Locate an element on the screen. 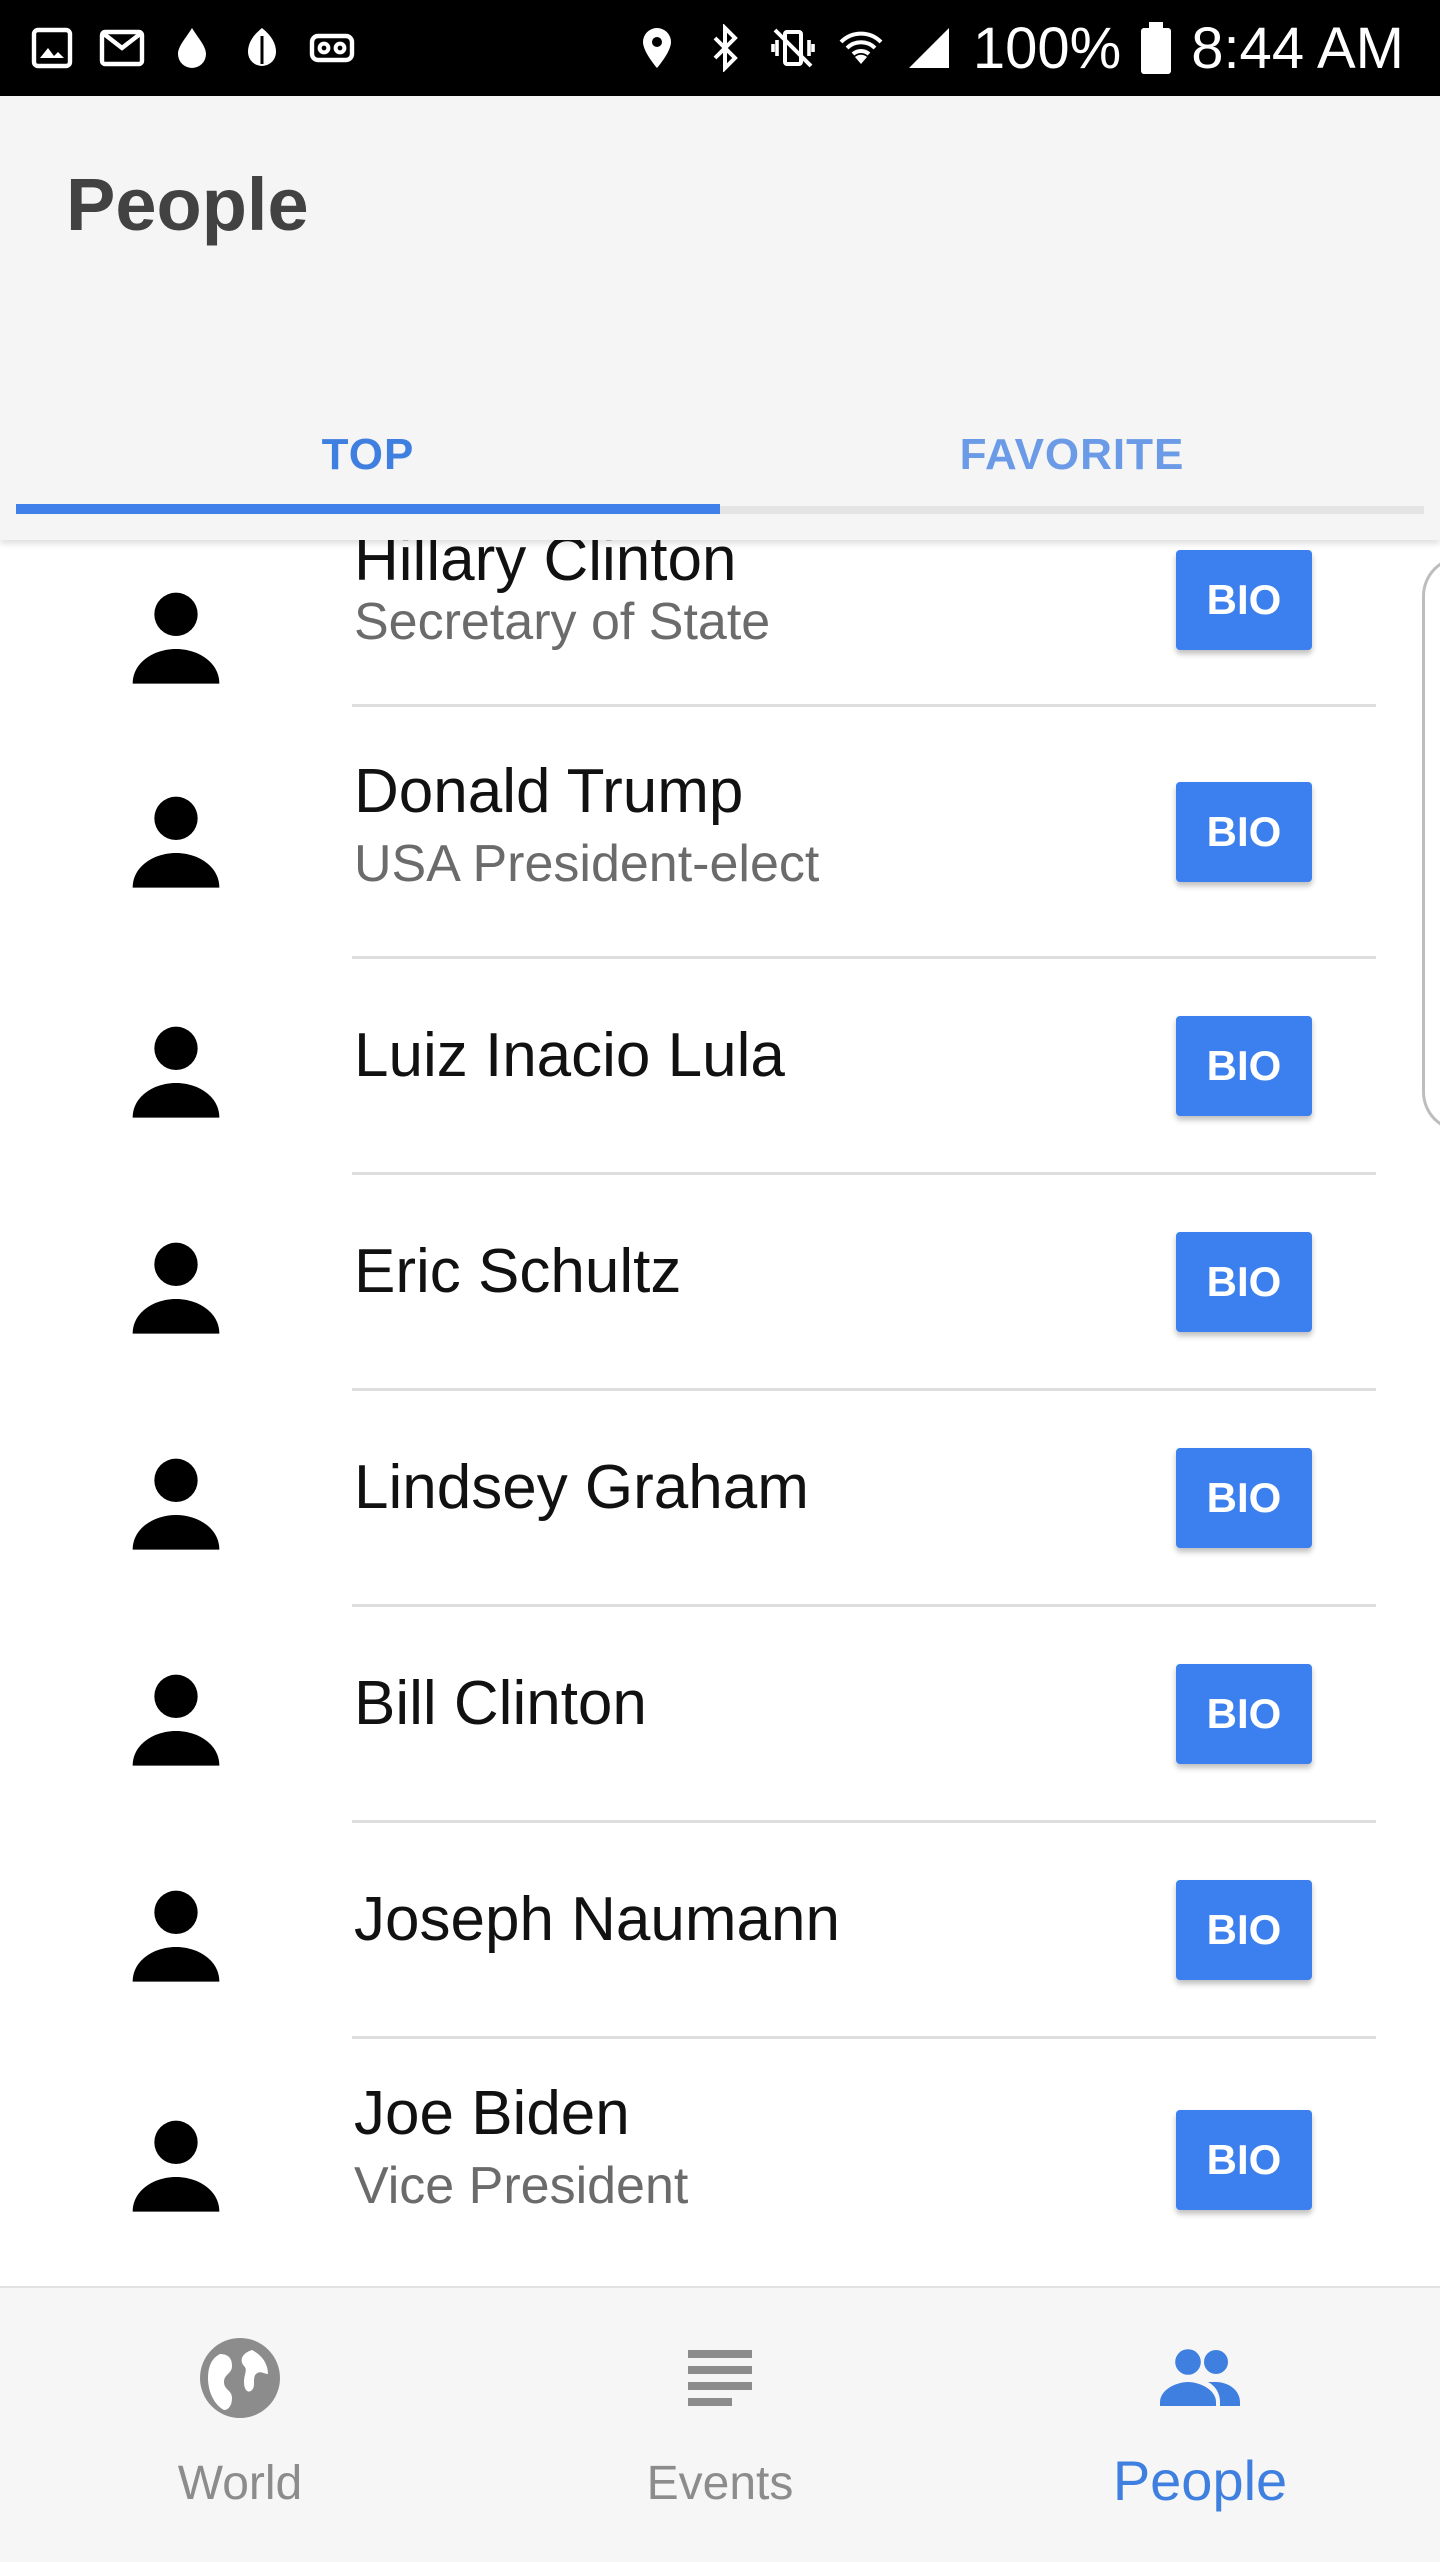 The height and width of the screenshot is (2562, 1440). globe-icon is located at coordinates (240, 2378).